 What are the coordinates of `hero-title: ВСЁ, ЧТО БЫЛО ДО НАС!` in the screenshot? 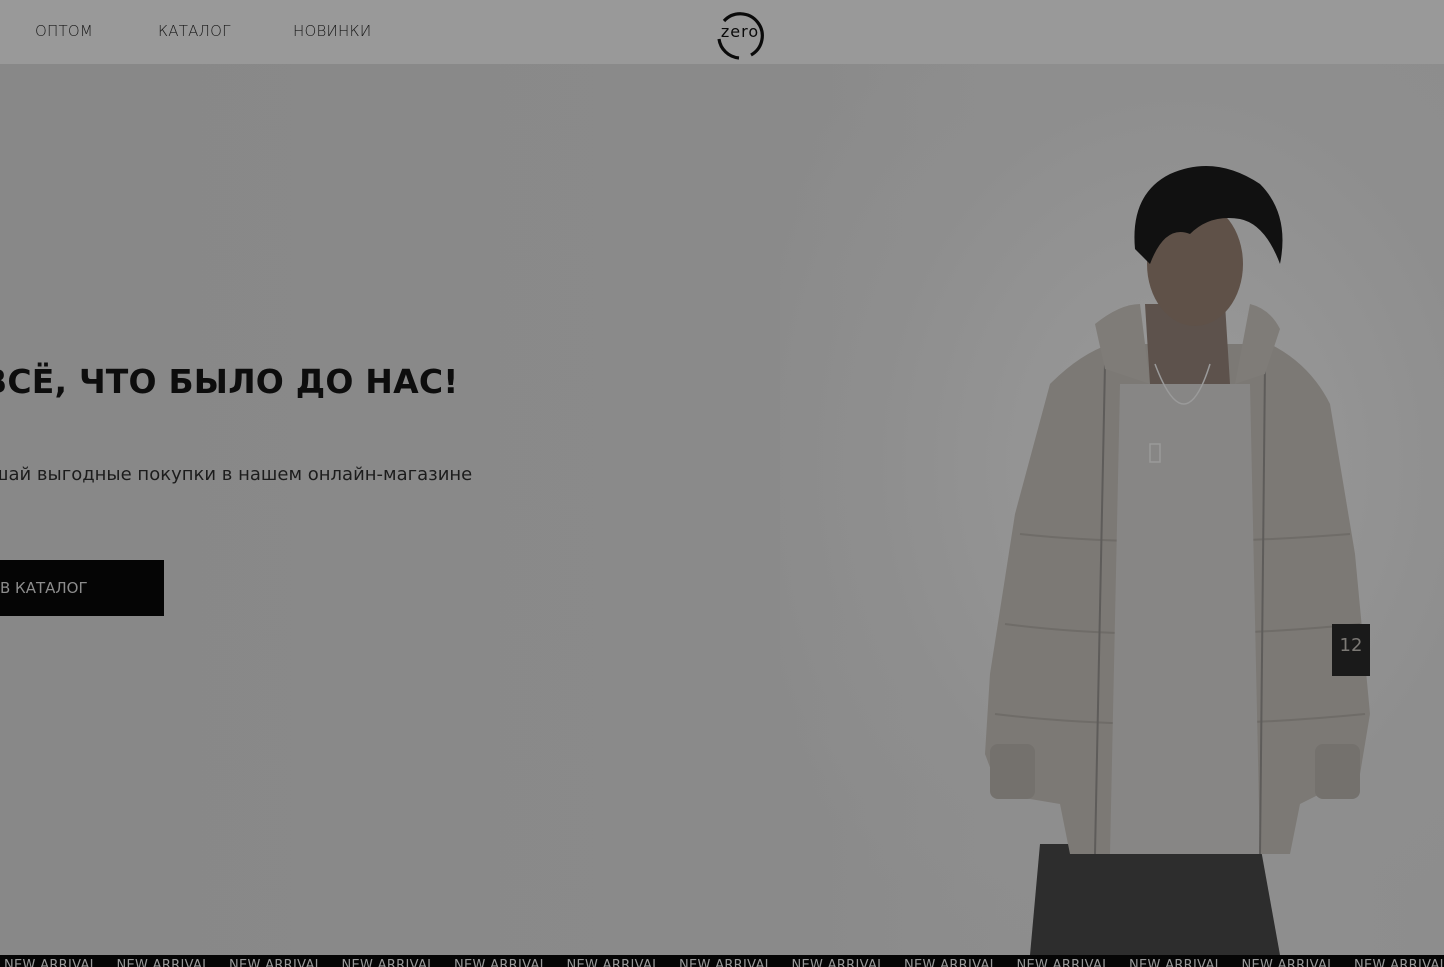 It's located at (229, 381).